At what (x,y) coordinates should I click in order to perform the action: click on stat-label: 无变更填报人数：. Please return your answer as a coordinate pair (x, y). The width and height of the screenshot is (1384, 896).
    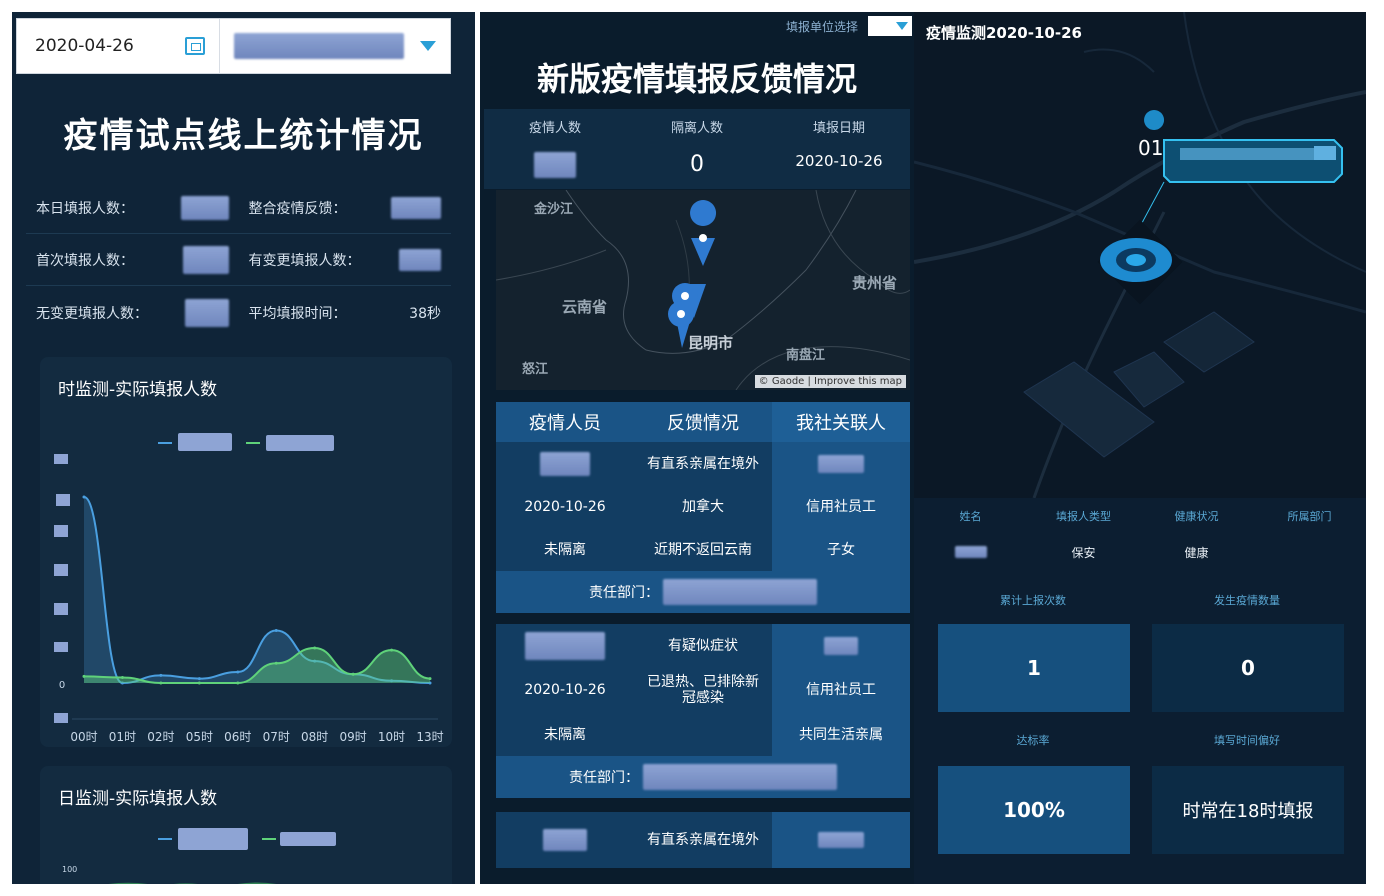
    Looking at the image, I should click on (92, 314).